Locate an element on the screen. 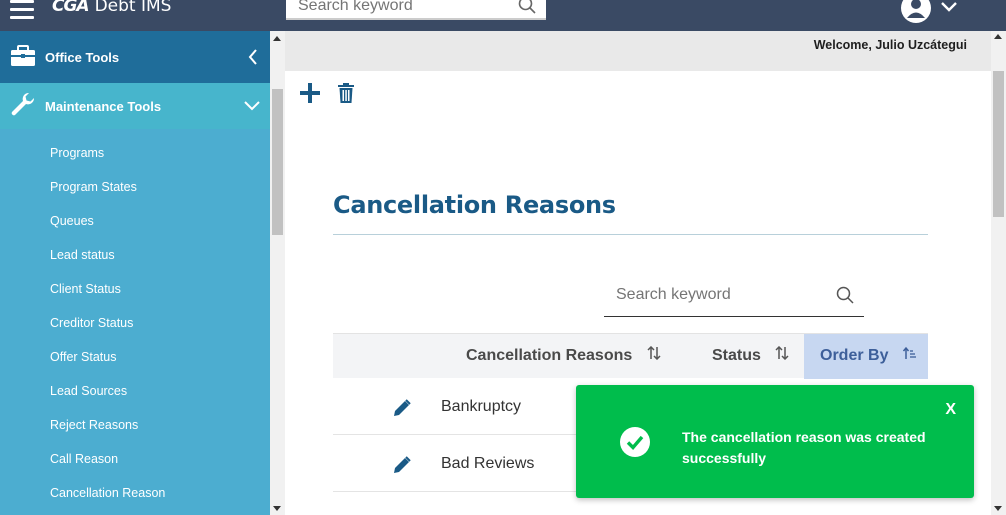  page-title: Cancellation Reasons is located at coordinates (474, 205).